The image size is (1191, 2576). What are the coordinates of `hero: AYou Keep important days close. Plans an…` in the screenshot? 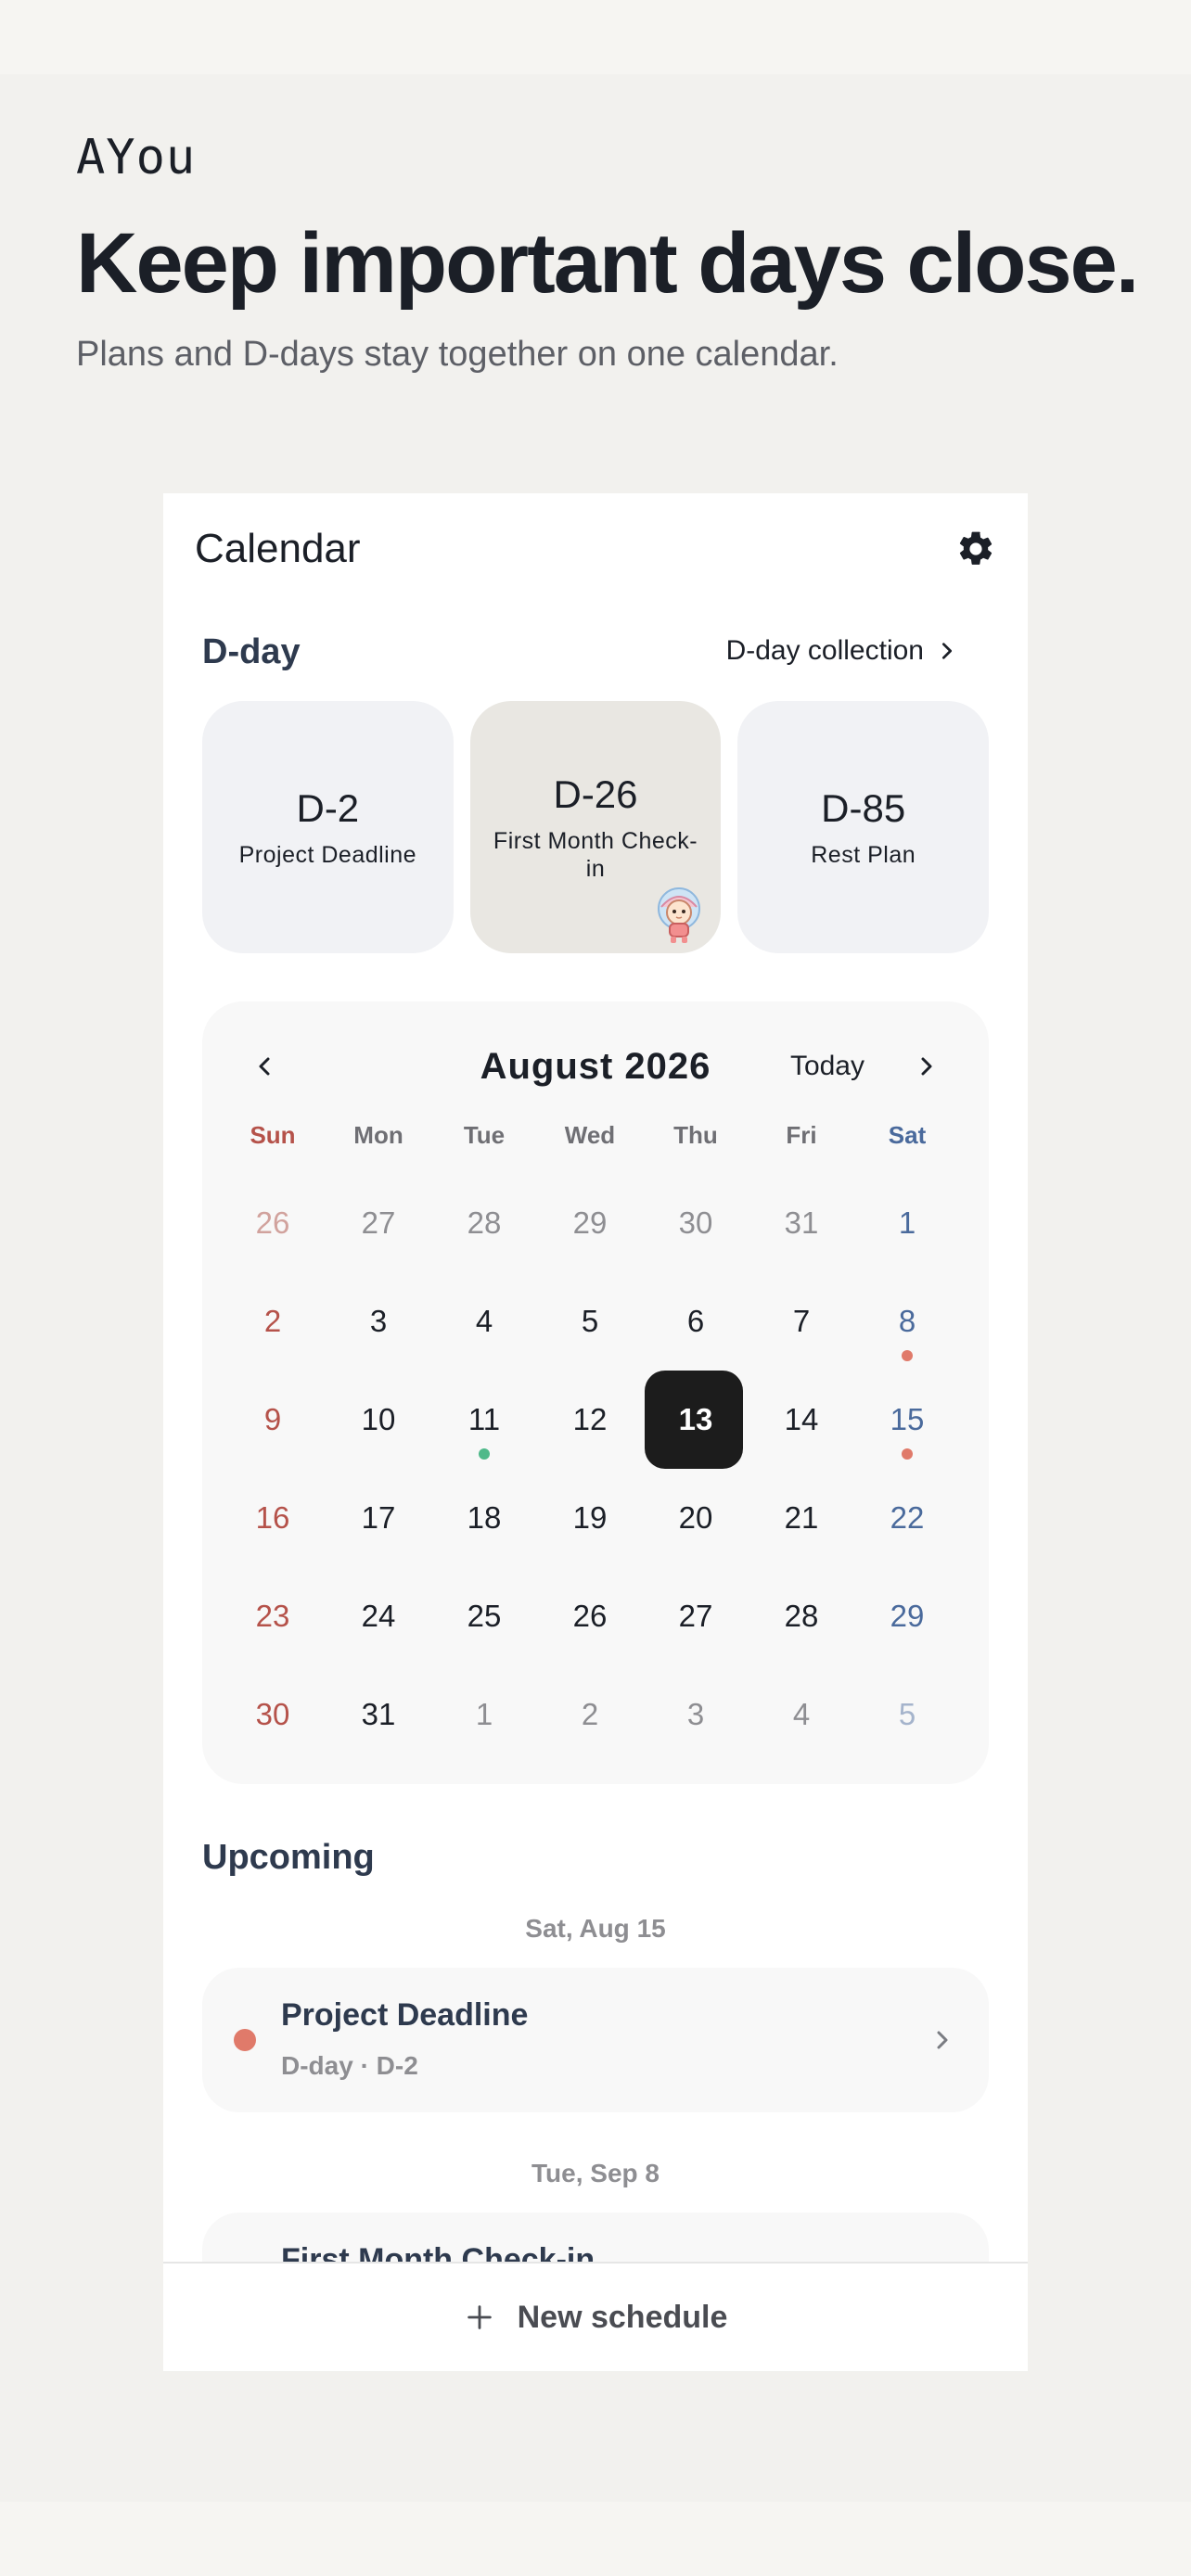 It's located at (610, 253).